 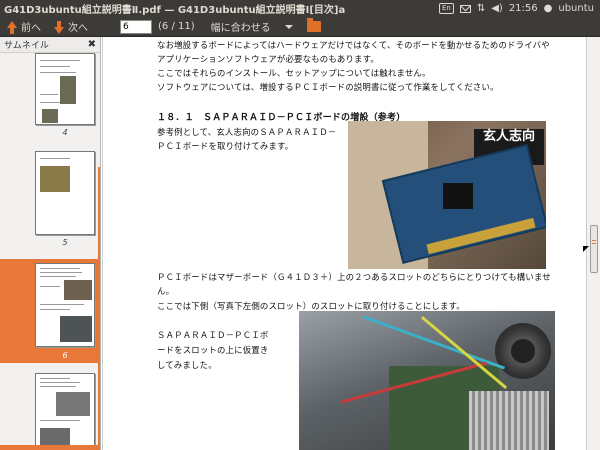 What do you see at coordinates (213, 335) in the screenshot?
I see `text-line: ＳＡＰＡＲＡＩＤ－ＰＣＩボ` at bounding box center [213, 335].